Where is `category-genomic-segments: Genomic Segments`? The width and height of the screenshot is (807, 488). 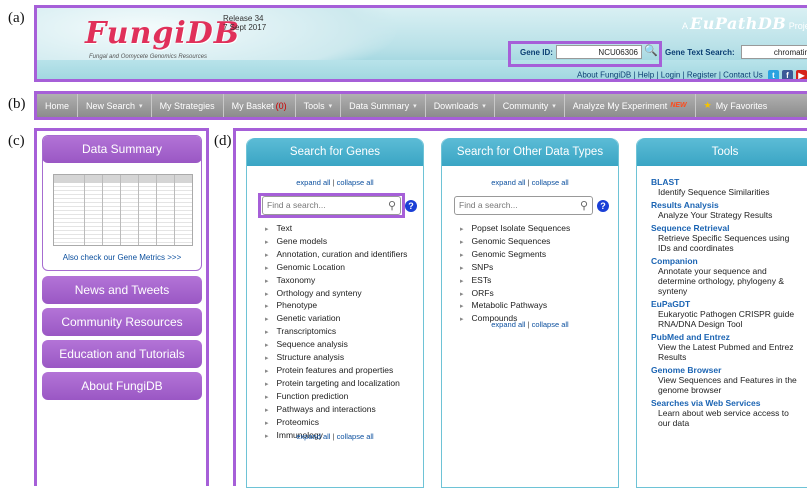 category-genomic-segments: Genomic Segments is located at coordinates (515, 255).